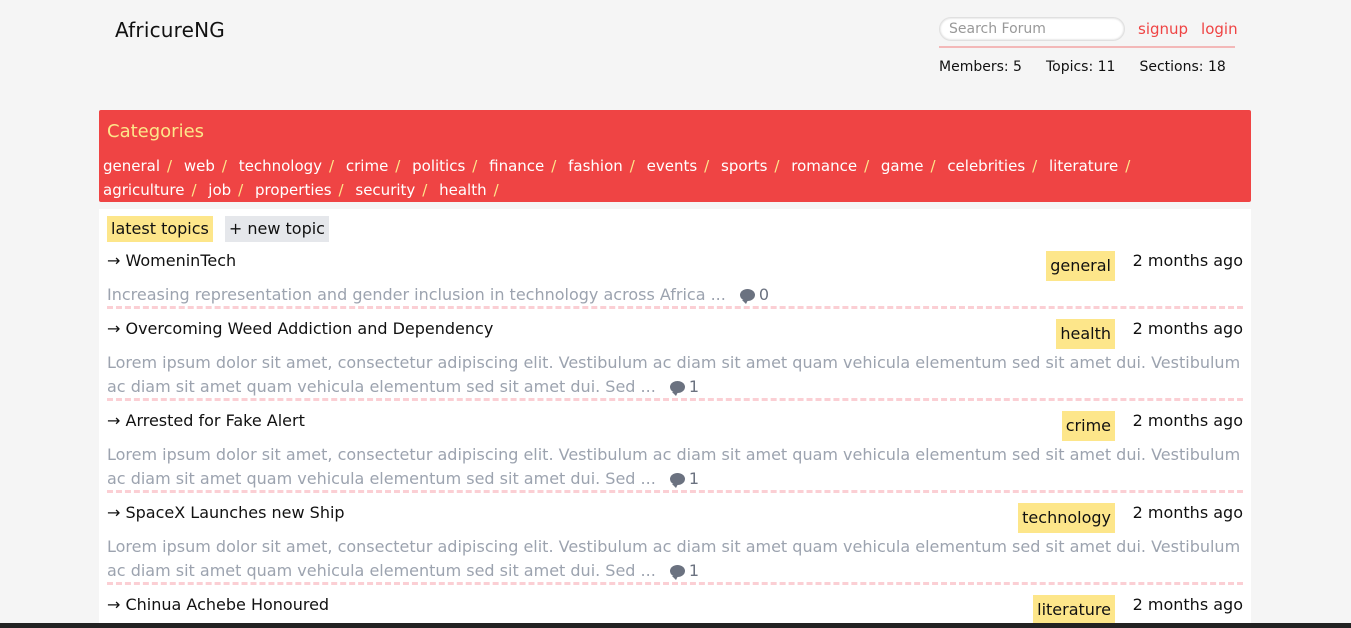 This screenshot has height=628, width=1351. Describe the element at coordinates (516, 166) in the screenshot. I see `category-finance: finance` at that location.